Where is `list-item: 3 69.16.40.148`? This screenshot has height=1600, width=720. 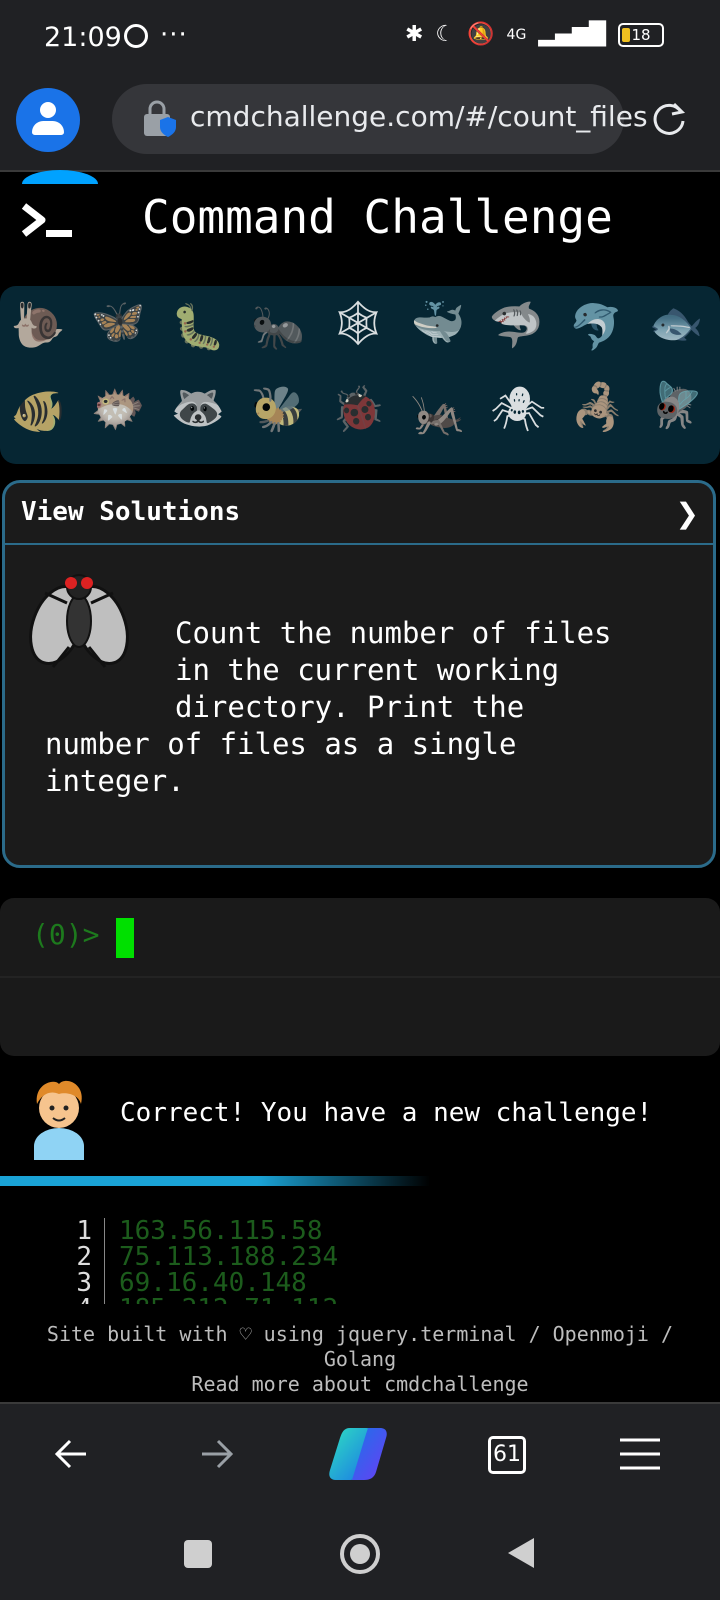 list-item: 3 69.16.40.148 is located at coordinates (370, 1283).